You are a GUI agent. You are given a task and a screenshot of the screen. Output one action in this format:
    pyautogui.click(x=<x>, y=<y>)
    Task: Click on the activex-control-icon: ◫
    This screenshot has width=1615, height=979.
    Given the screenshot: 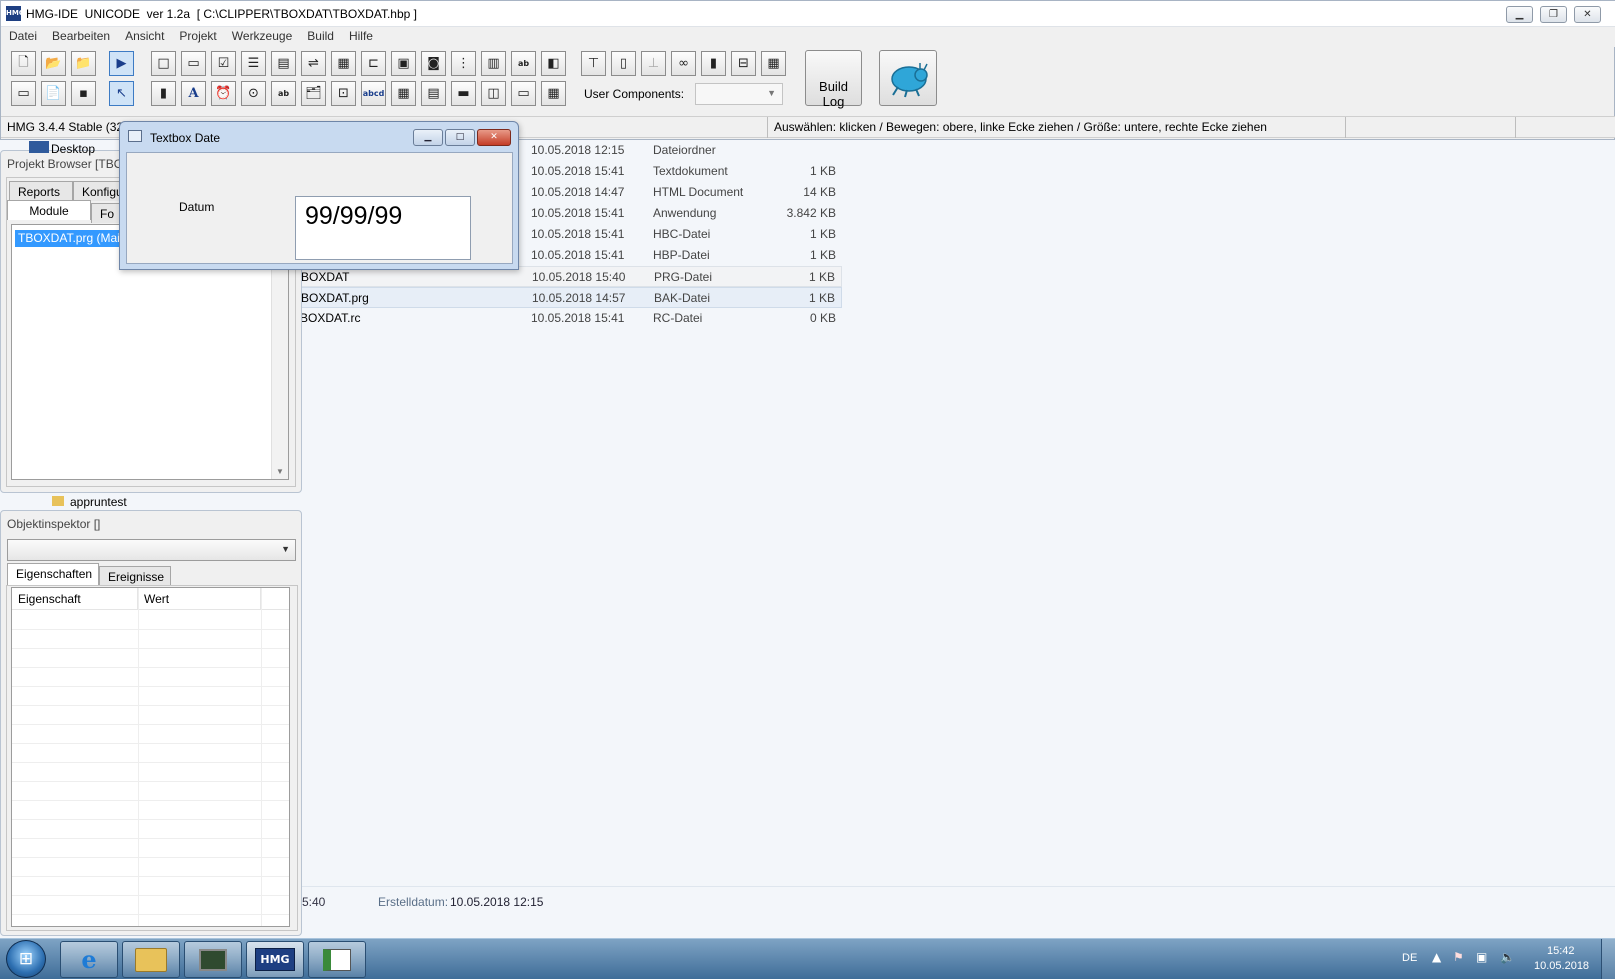 What is the action you would take?
    pyautogui.click(x=493, y=93)
    